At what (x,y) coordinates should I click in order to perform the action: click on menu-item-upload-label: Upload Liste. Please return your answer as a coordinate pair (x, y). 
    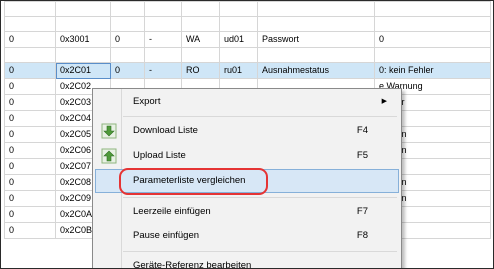
    Looking at the image, I should click on (159, 155).